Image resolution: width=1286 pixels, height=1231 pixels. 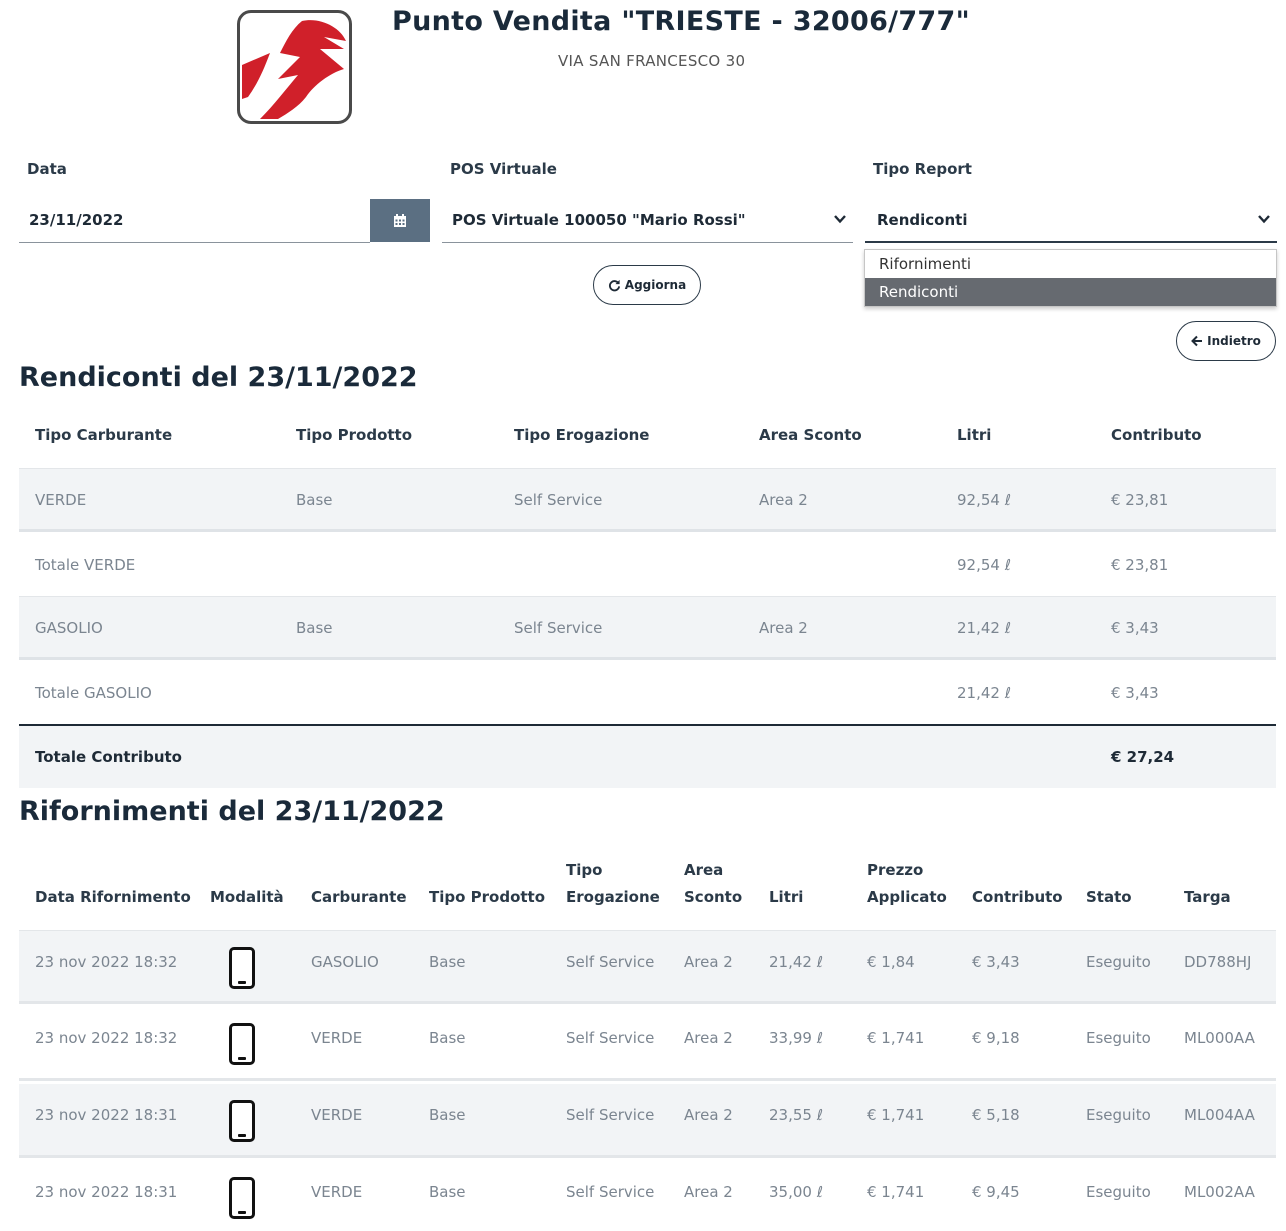 What do you see at coordinates (1156, 435) in the screenshot?
I see `col-contributo: Contributo` at bounding box center [1156, 435].